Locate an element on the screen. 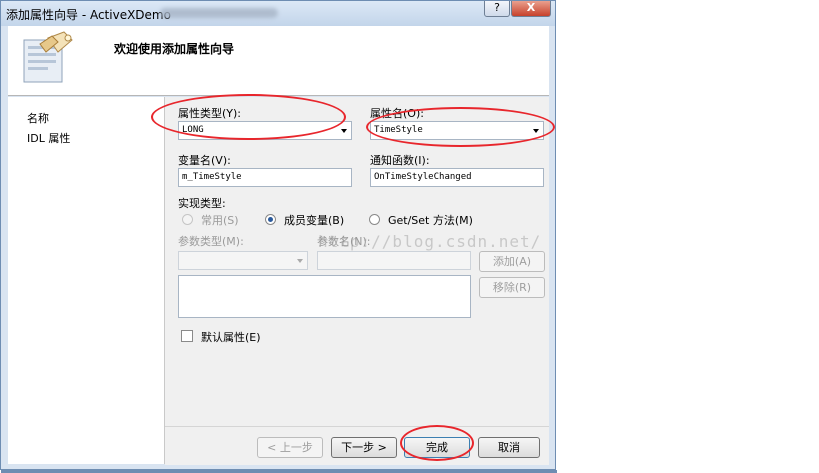  notify-function-label: 通知函数(I): is located at coordinates (400, 160).